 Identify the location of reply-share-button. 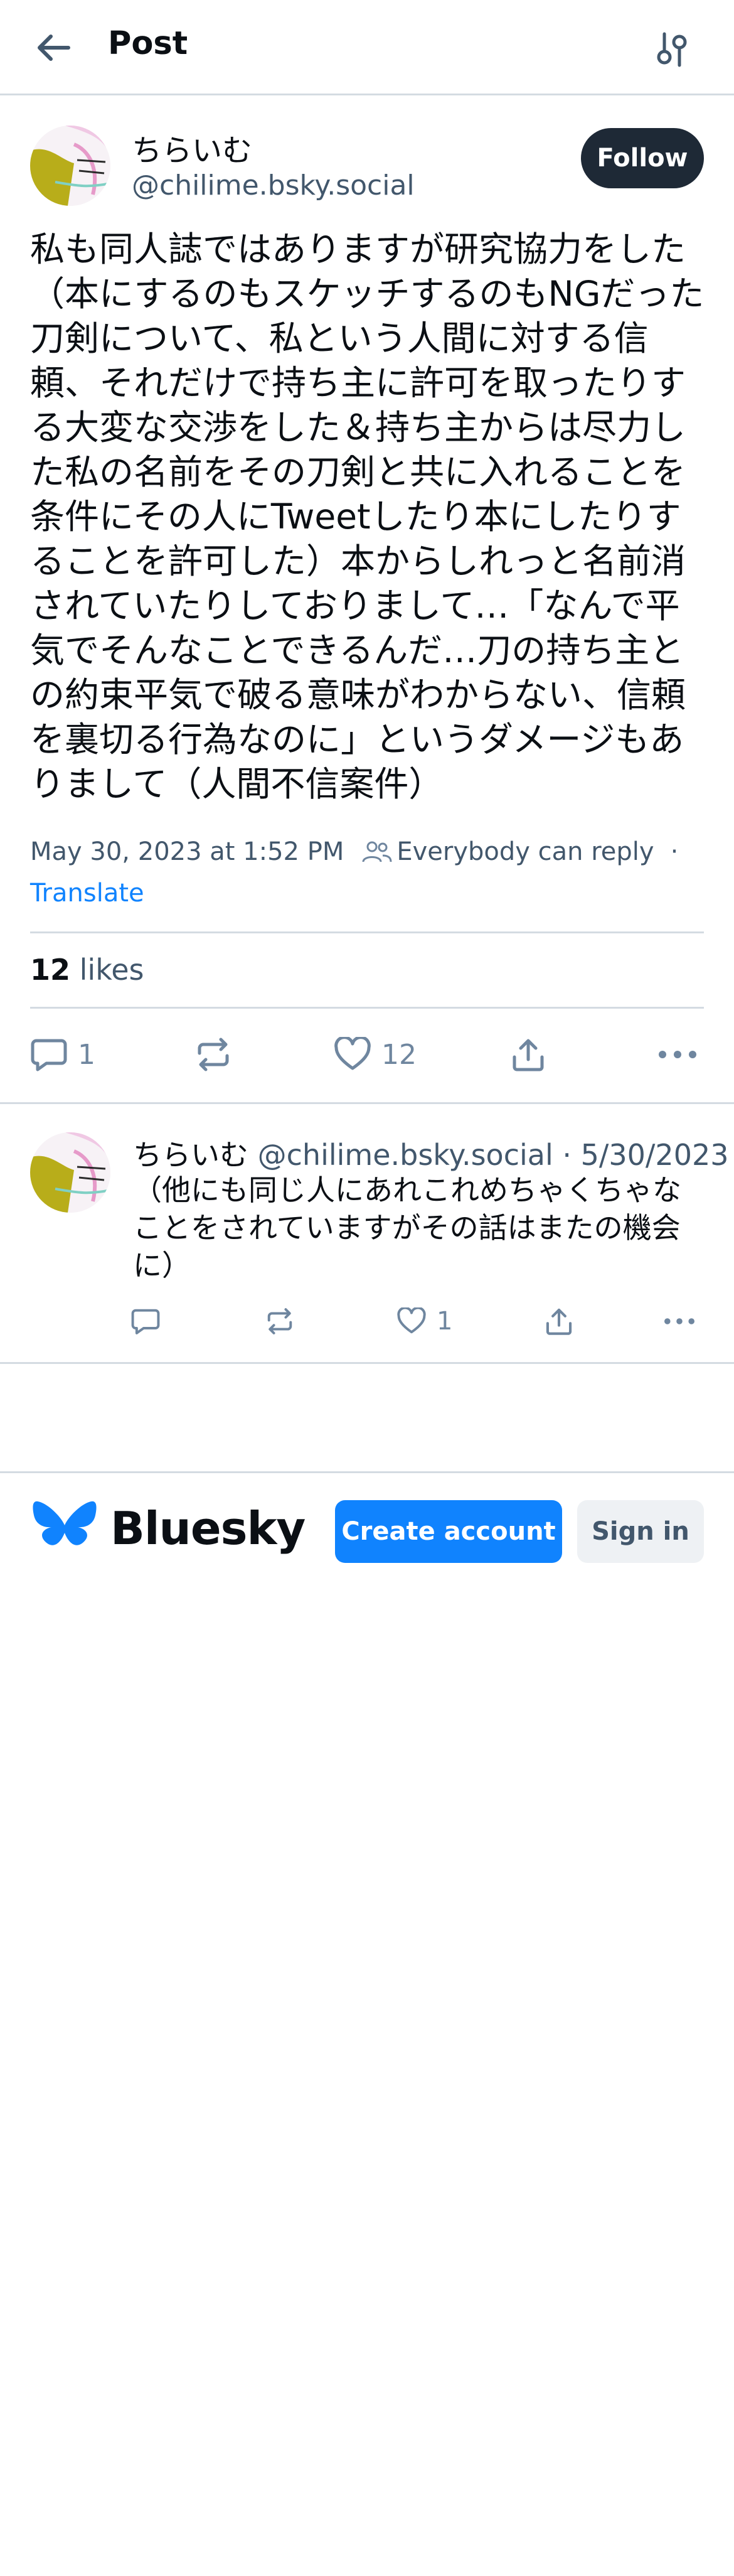
(559, 1321).